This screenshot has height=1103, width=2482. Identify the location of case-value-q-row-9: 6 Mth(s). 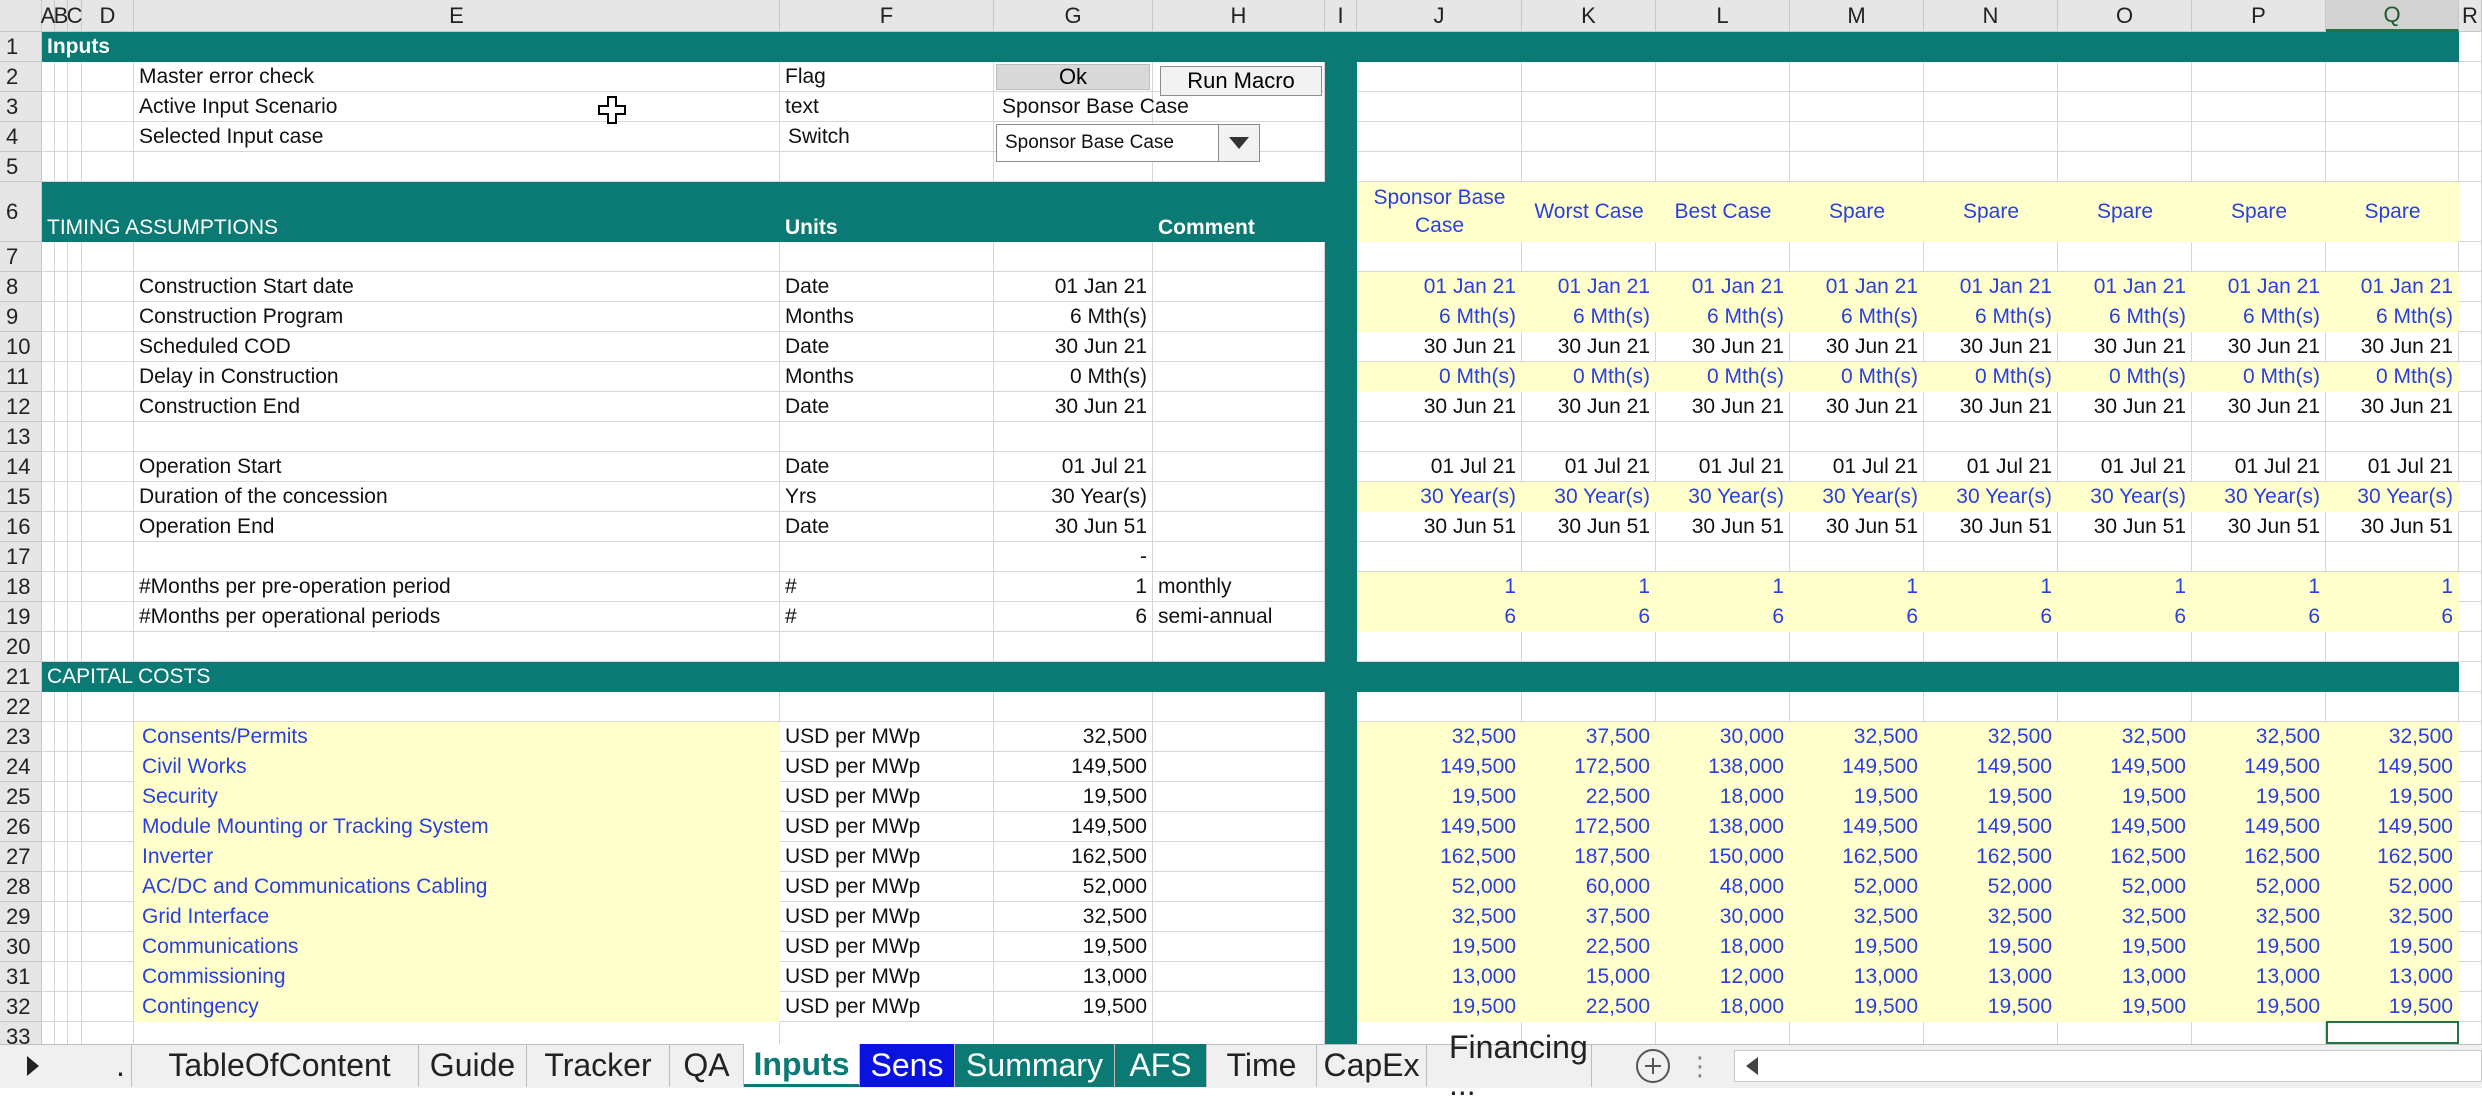
(2392, 317).